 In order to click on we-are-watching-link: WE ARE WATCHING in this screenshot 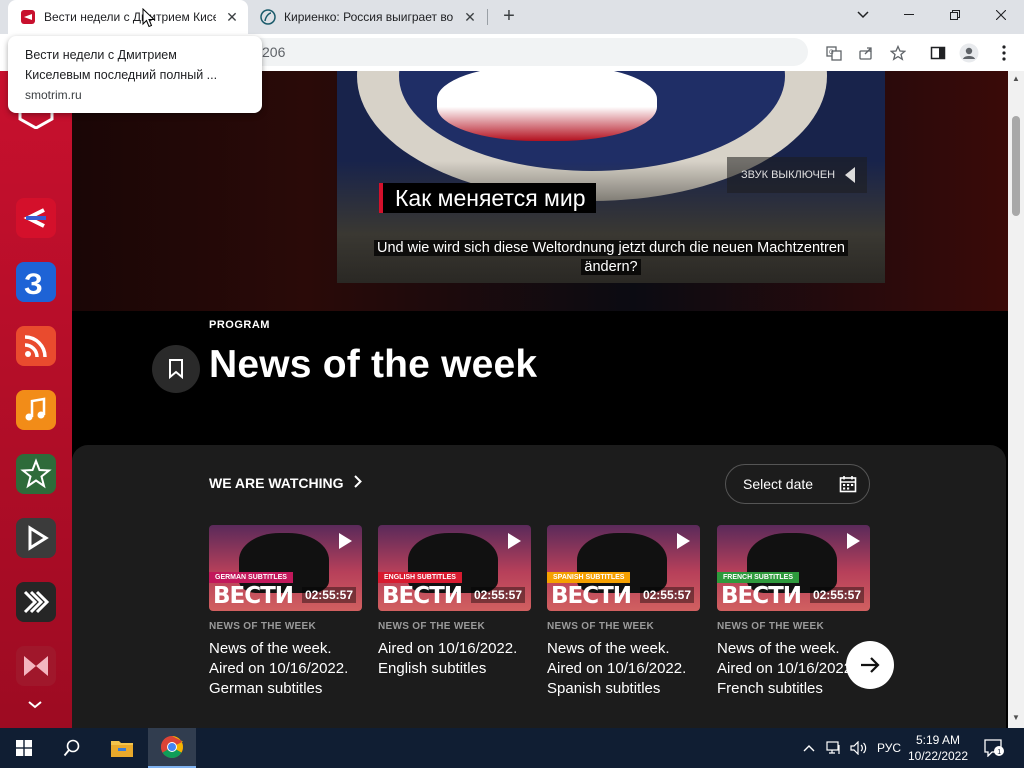, I will do `click(285, 483)`.